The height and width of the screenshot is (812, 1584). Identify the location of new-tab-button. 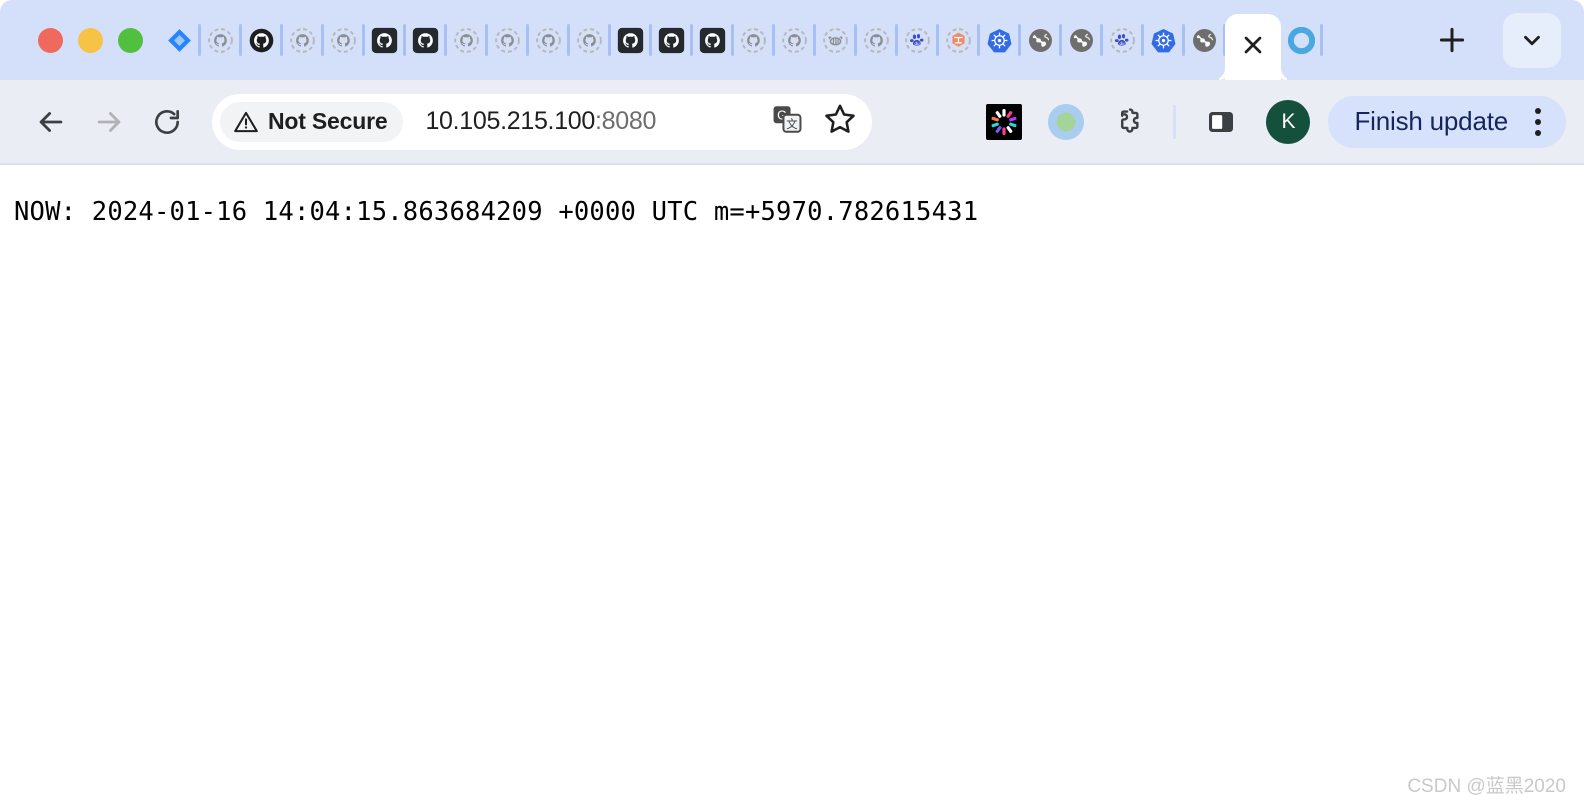
(1452, 40).